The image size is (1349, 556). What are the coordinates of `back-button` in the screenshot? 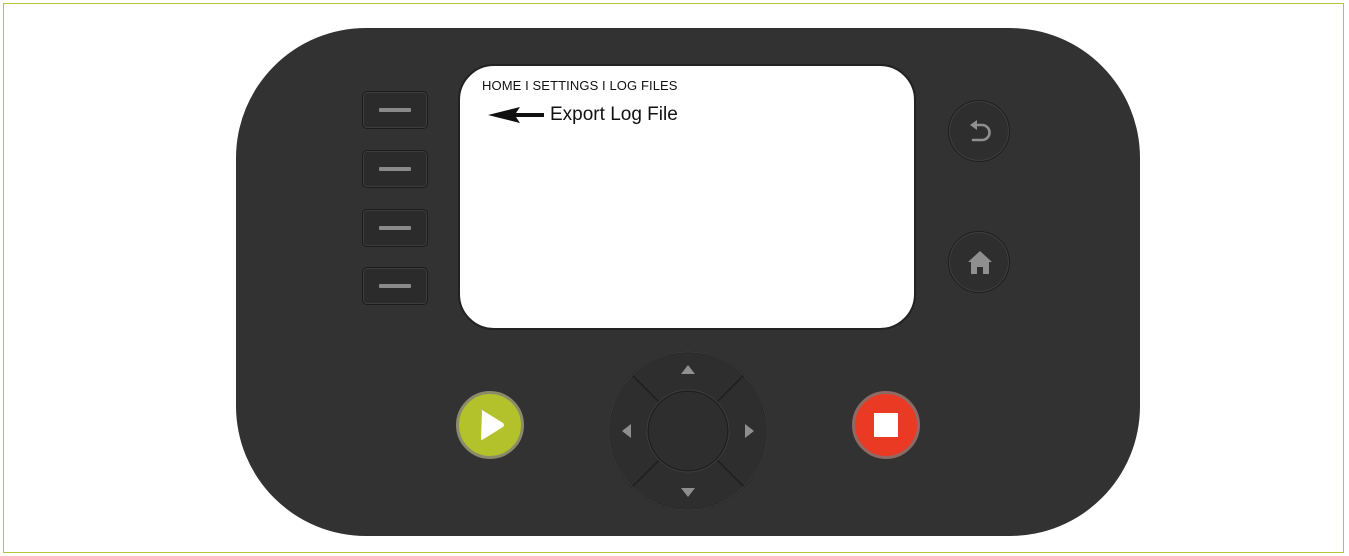 It's located at (979, 131).